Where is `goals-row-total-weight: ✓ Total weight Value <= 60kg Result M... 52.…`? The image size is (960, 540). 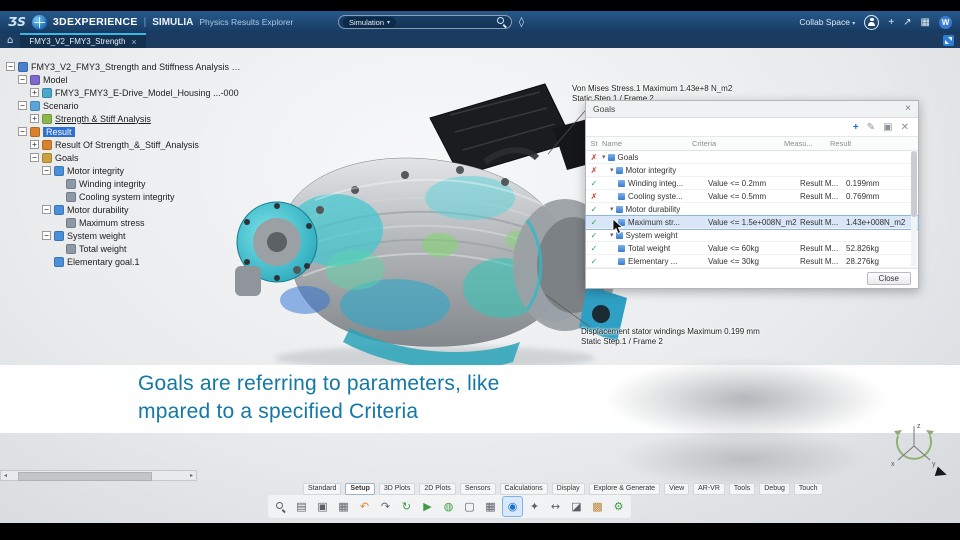 goals-row-total-weight: ✓ Total weight Value <= 60kg Result M... 52.… is located at coordinates (752, 248).